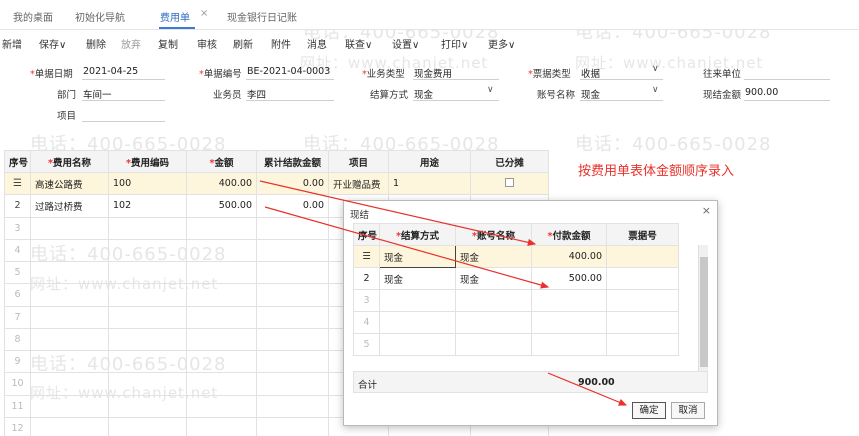  What do you see at coordinates (590, 94) in the screenshot?
I see `account-select: 现金` at bounding box center [590, 94].